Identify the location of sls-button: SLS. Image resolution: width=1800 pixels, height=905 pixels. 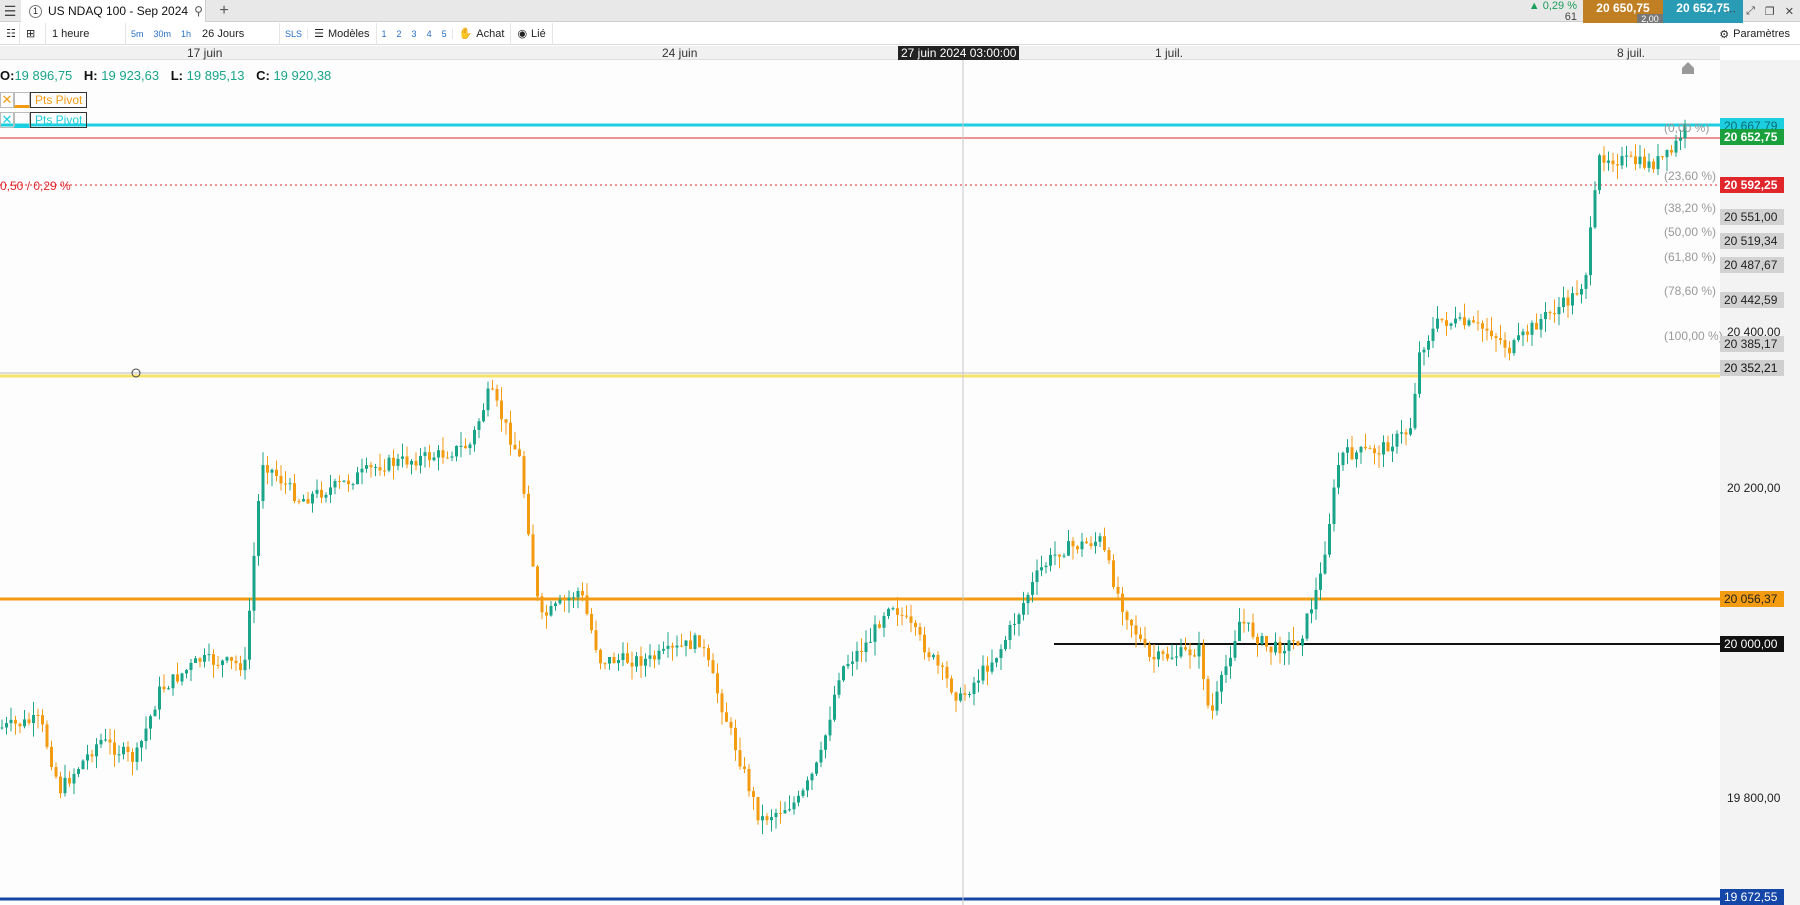
(294, 33).